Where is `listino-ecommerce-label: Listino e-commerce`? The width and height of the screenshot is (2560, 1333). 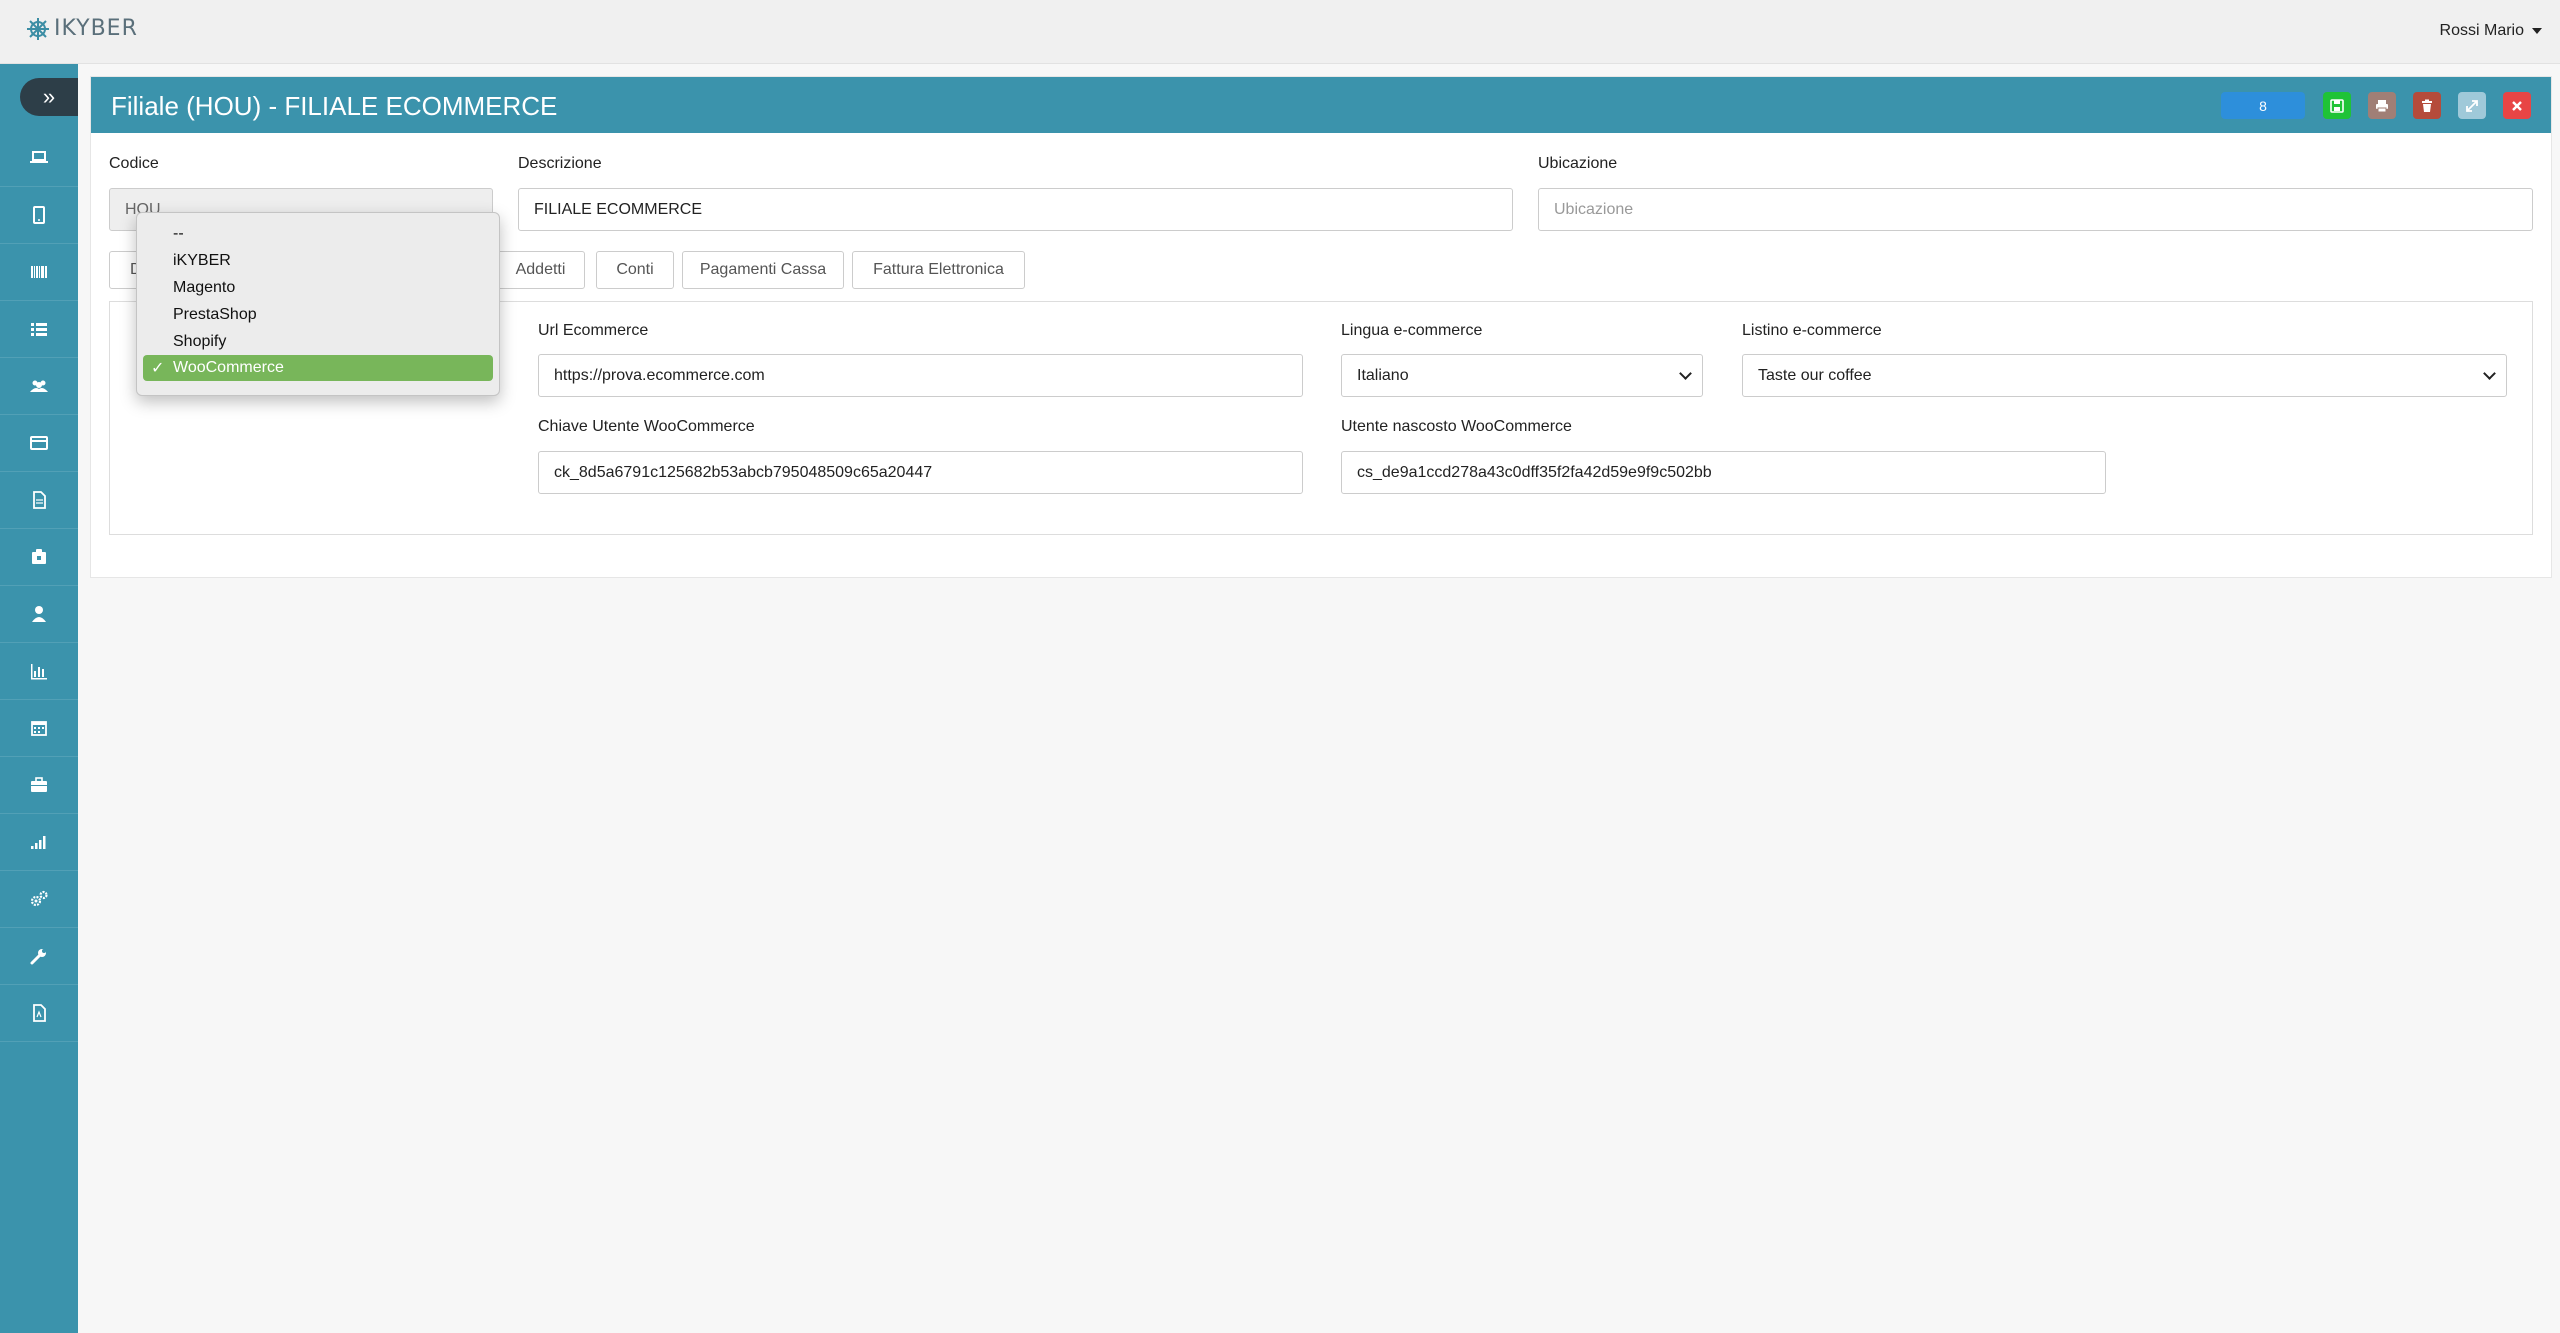
listino-ecommerce-label: Listino e-commerce is located at coordinates (1812, 330).